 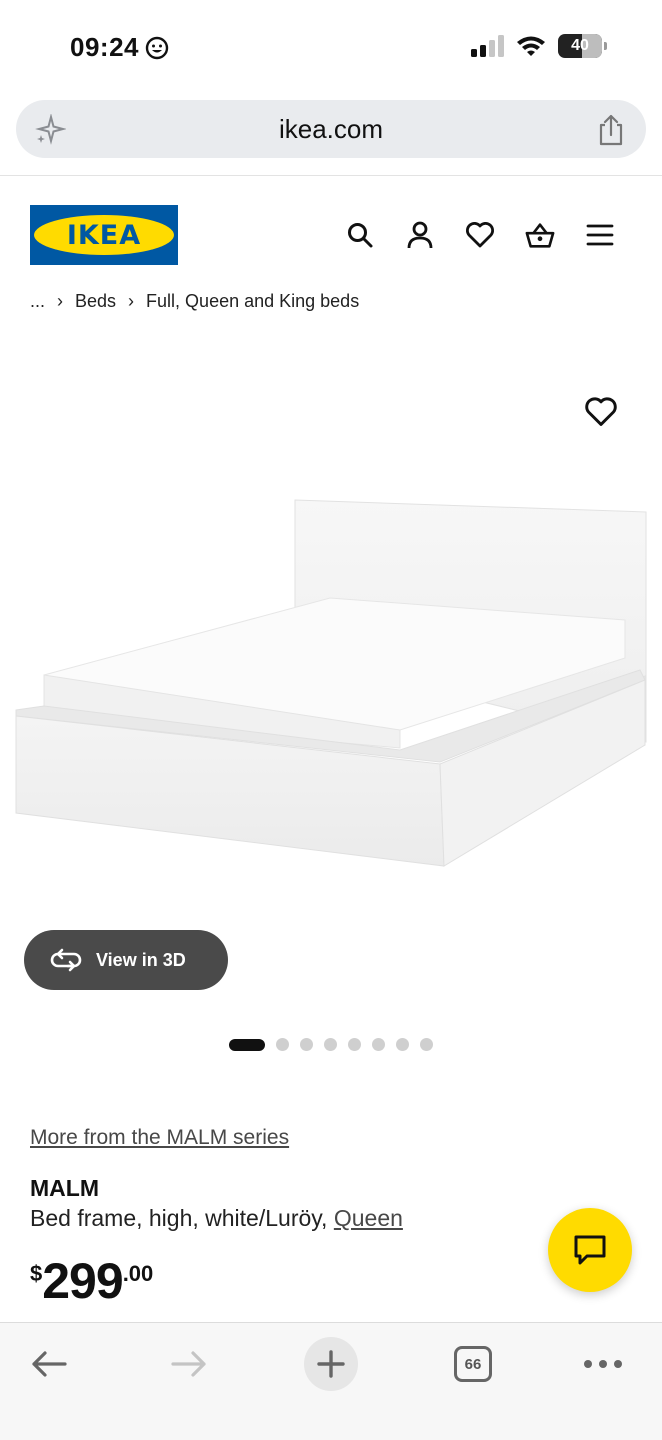 What do you see at coordinates (157, 47) in the screenshot?
I see `smiley-icon` at bounding box center [157, 47].